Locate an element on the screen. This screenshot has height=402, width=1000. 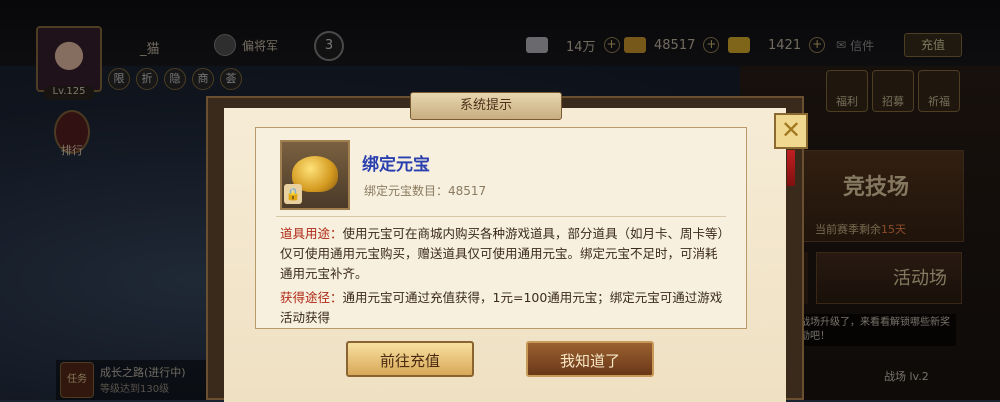
lock-icon: 🔒 is located at coordinates (293, 194).